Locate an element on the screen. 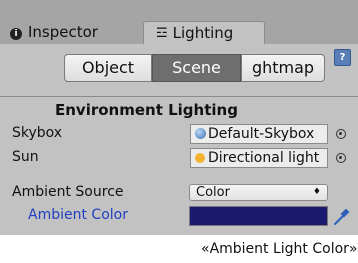 The width and height of the screenshot is (358, 263). skybox-label: Skybox is located at coordinates (37, 133).